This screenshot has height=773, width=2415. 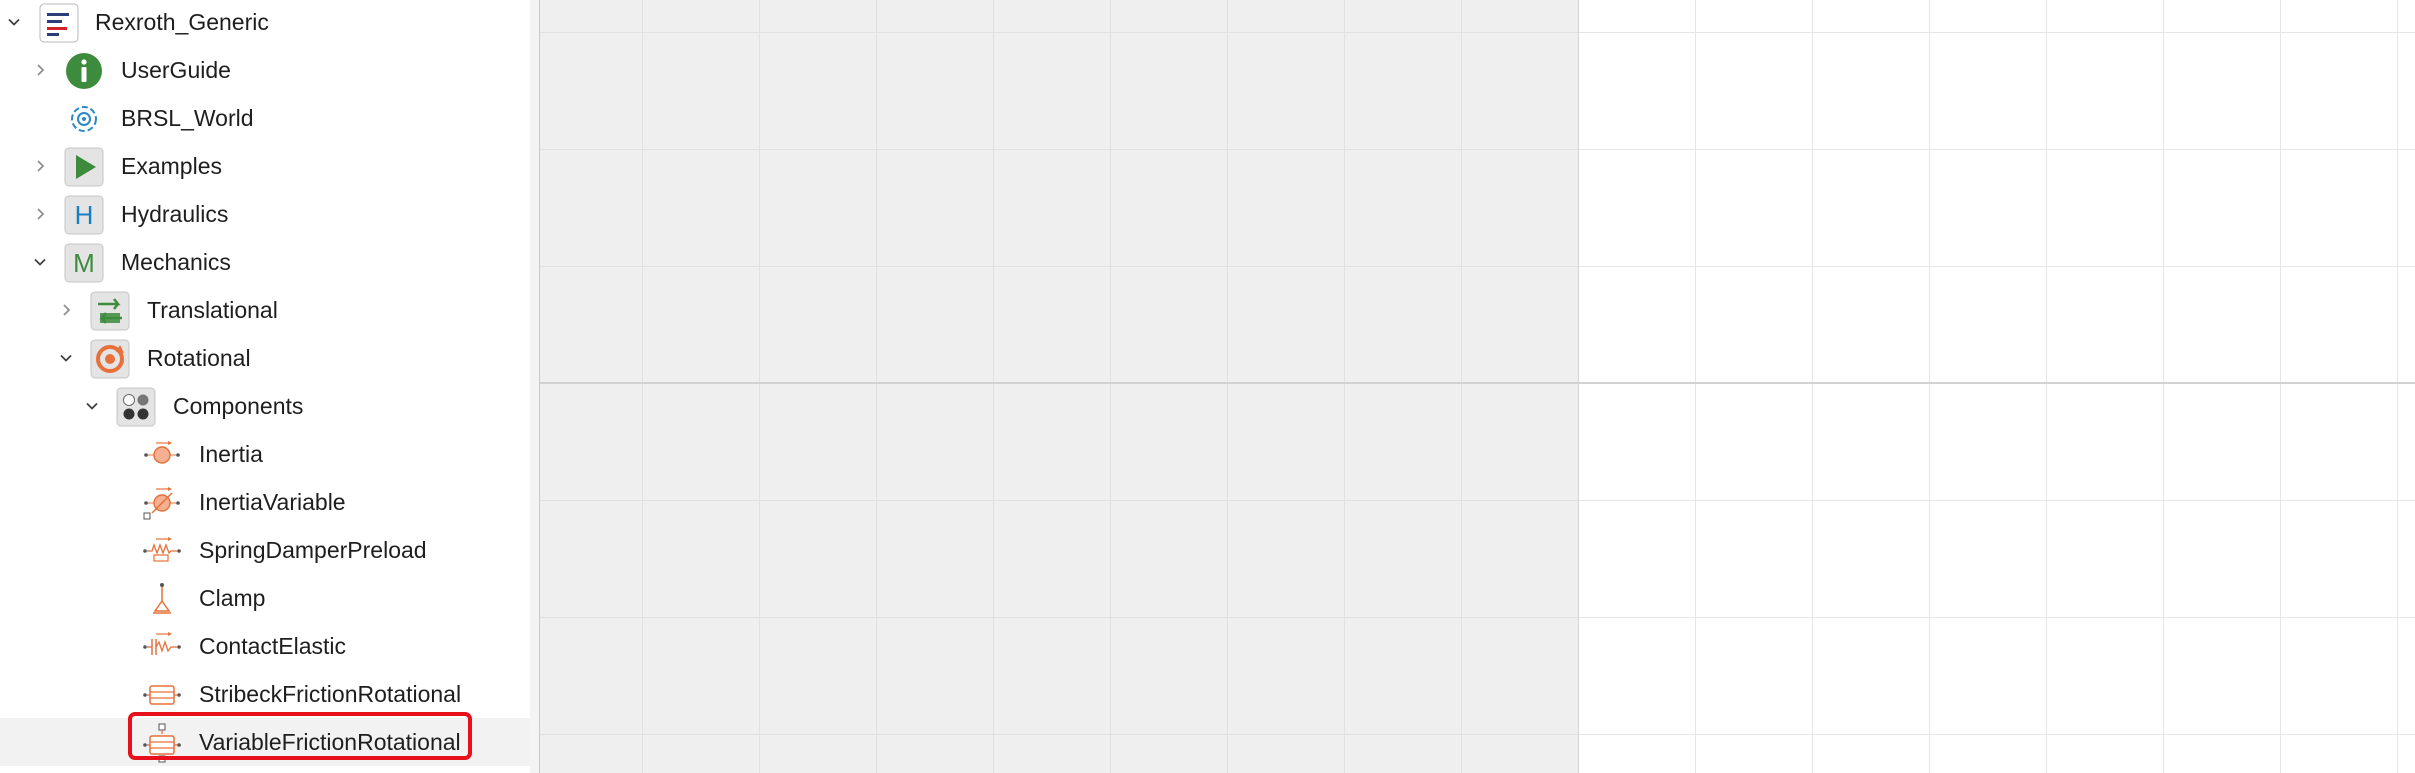 I want to click on tree-item: VariableFrictionRotational, so click(x=265, y=742).